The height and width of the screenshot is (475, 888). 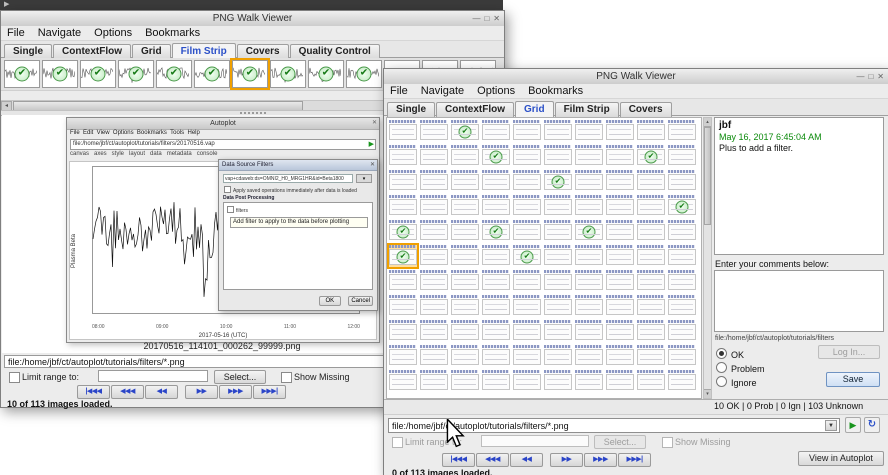 What do you see at coordinates (799, 301) in the screenshot?
I see `comment-textarea` at bounding box center [799, 301].